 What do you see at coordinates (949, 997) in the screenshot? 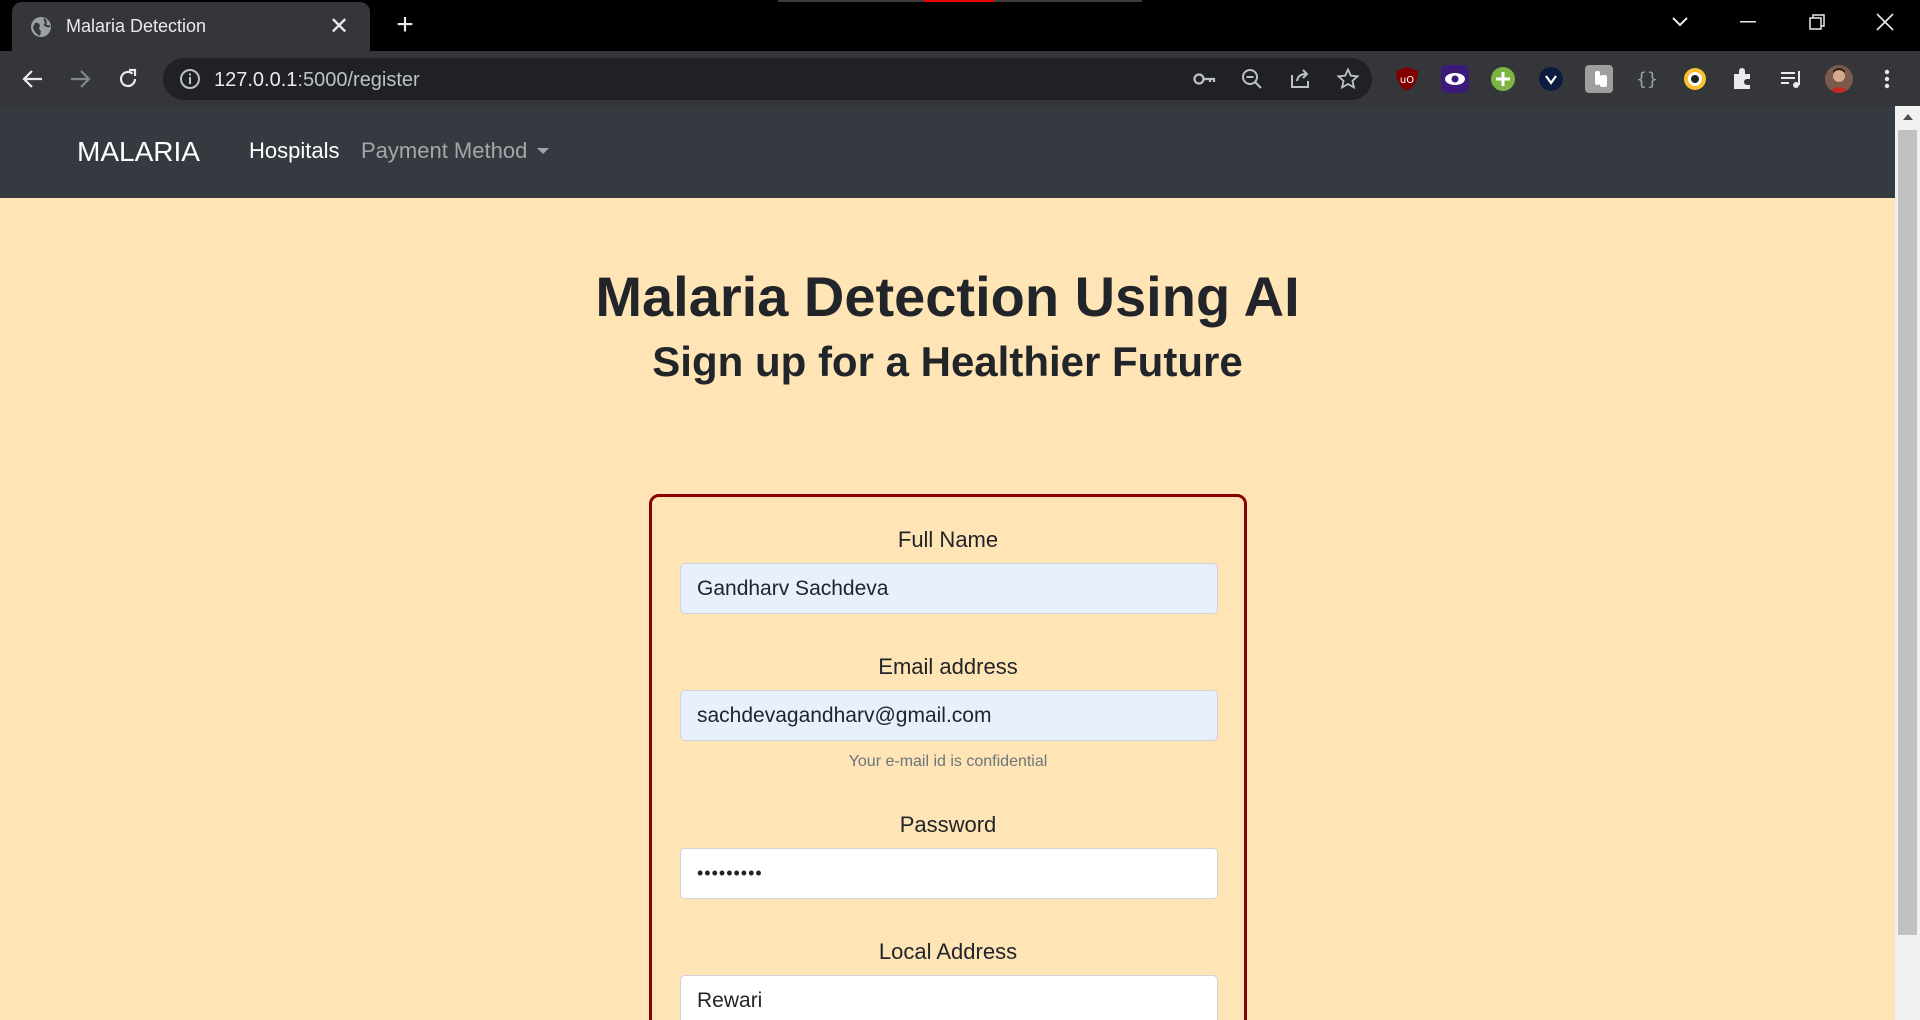
I see `local-address-input: Rewari` at bounding box center [949, 997].